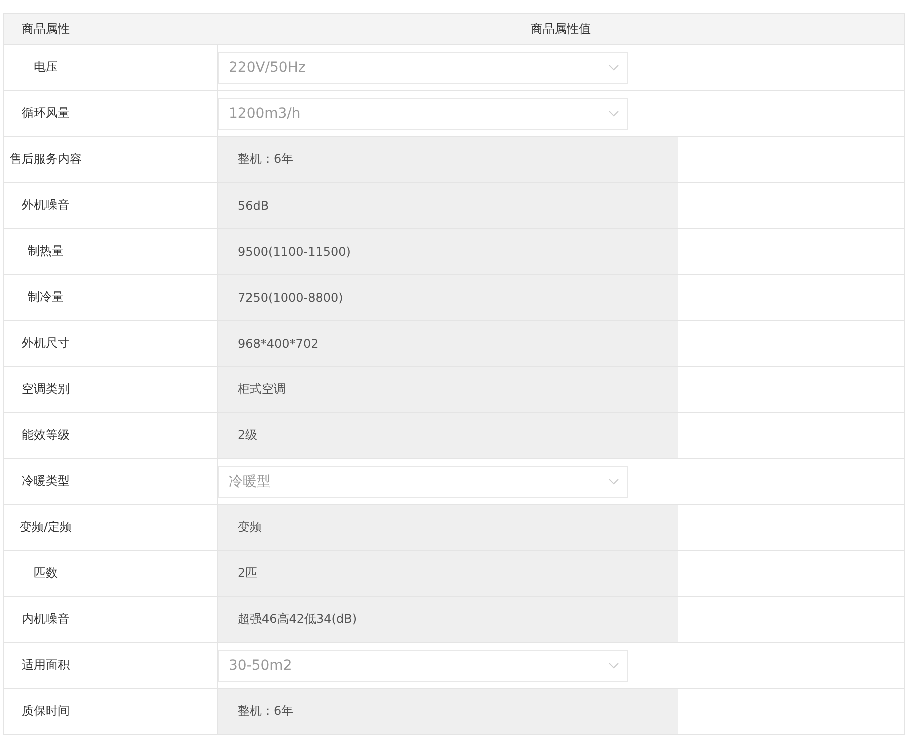  What do you see at coordinates (46, 113) in the screenshot?
I see `attribute-label: 循环风量` at bounding box center [46, 113].